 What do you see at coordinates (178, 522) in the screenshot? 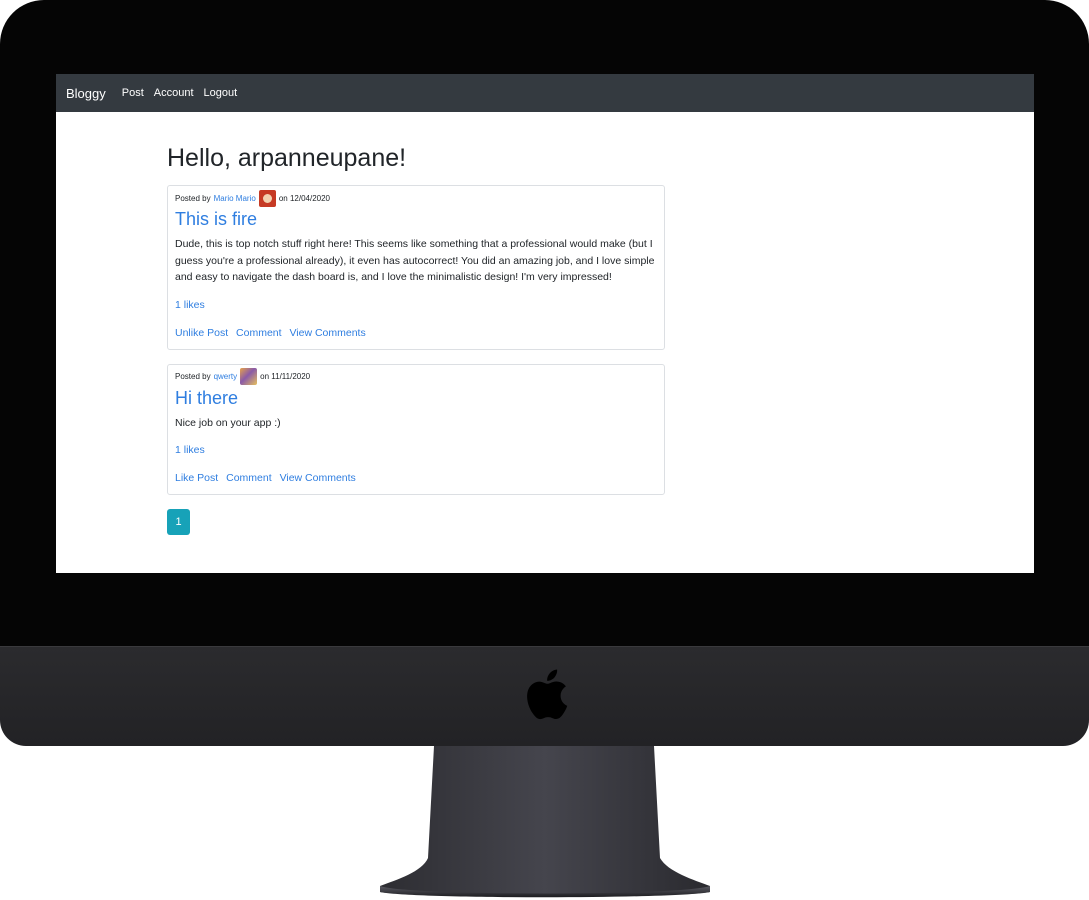
I see `pagination-page-button: 1` at bounding box center [178, 522].